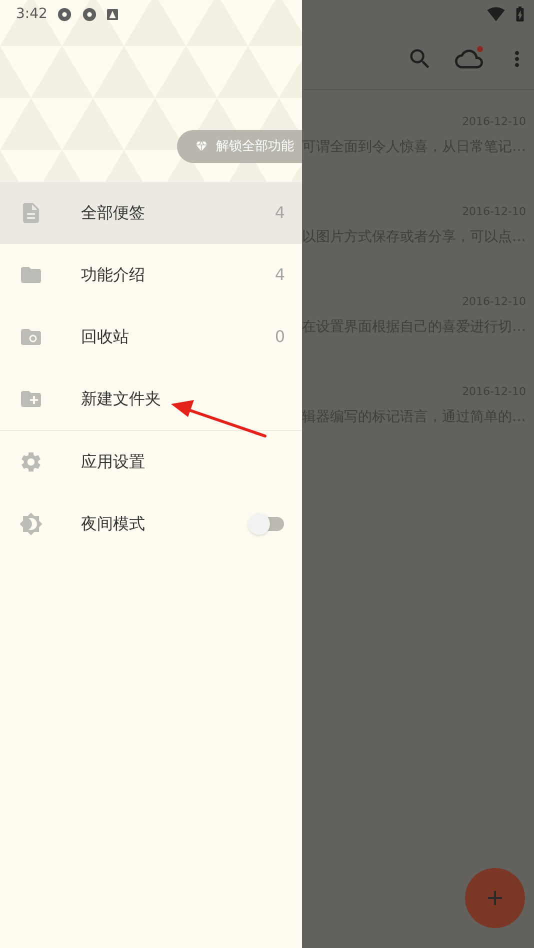 The height and width of the screenshot is (948, 534). What do you see at coordinates (279, 337) in the screenshot?
I see `item-count: 0` at bounding box center [279, 337].